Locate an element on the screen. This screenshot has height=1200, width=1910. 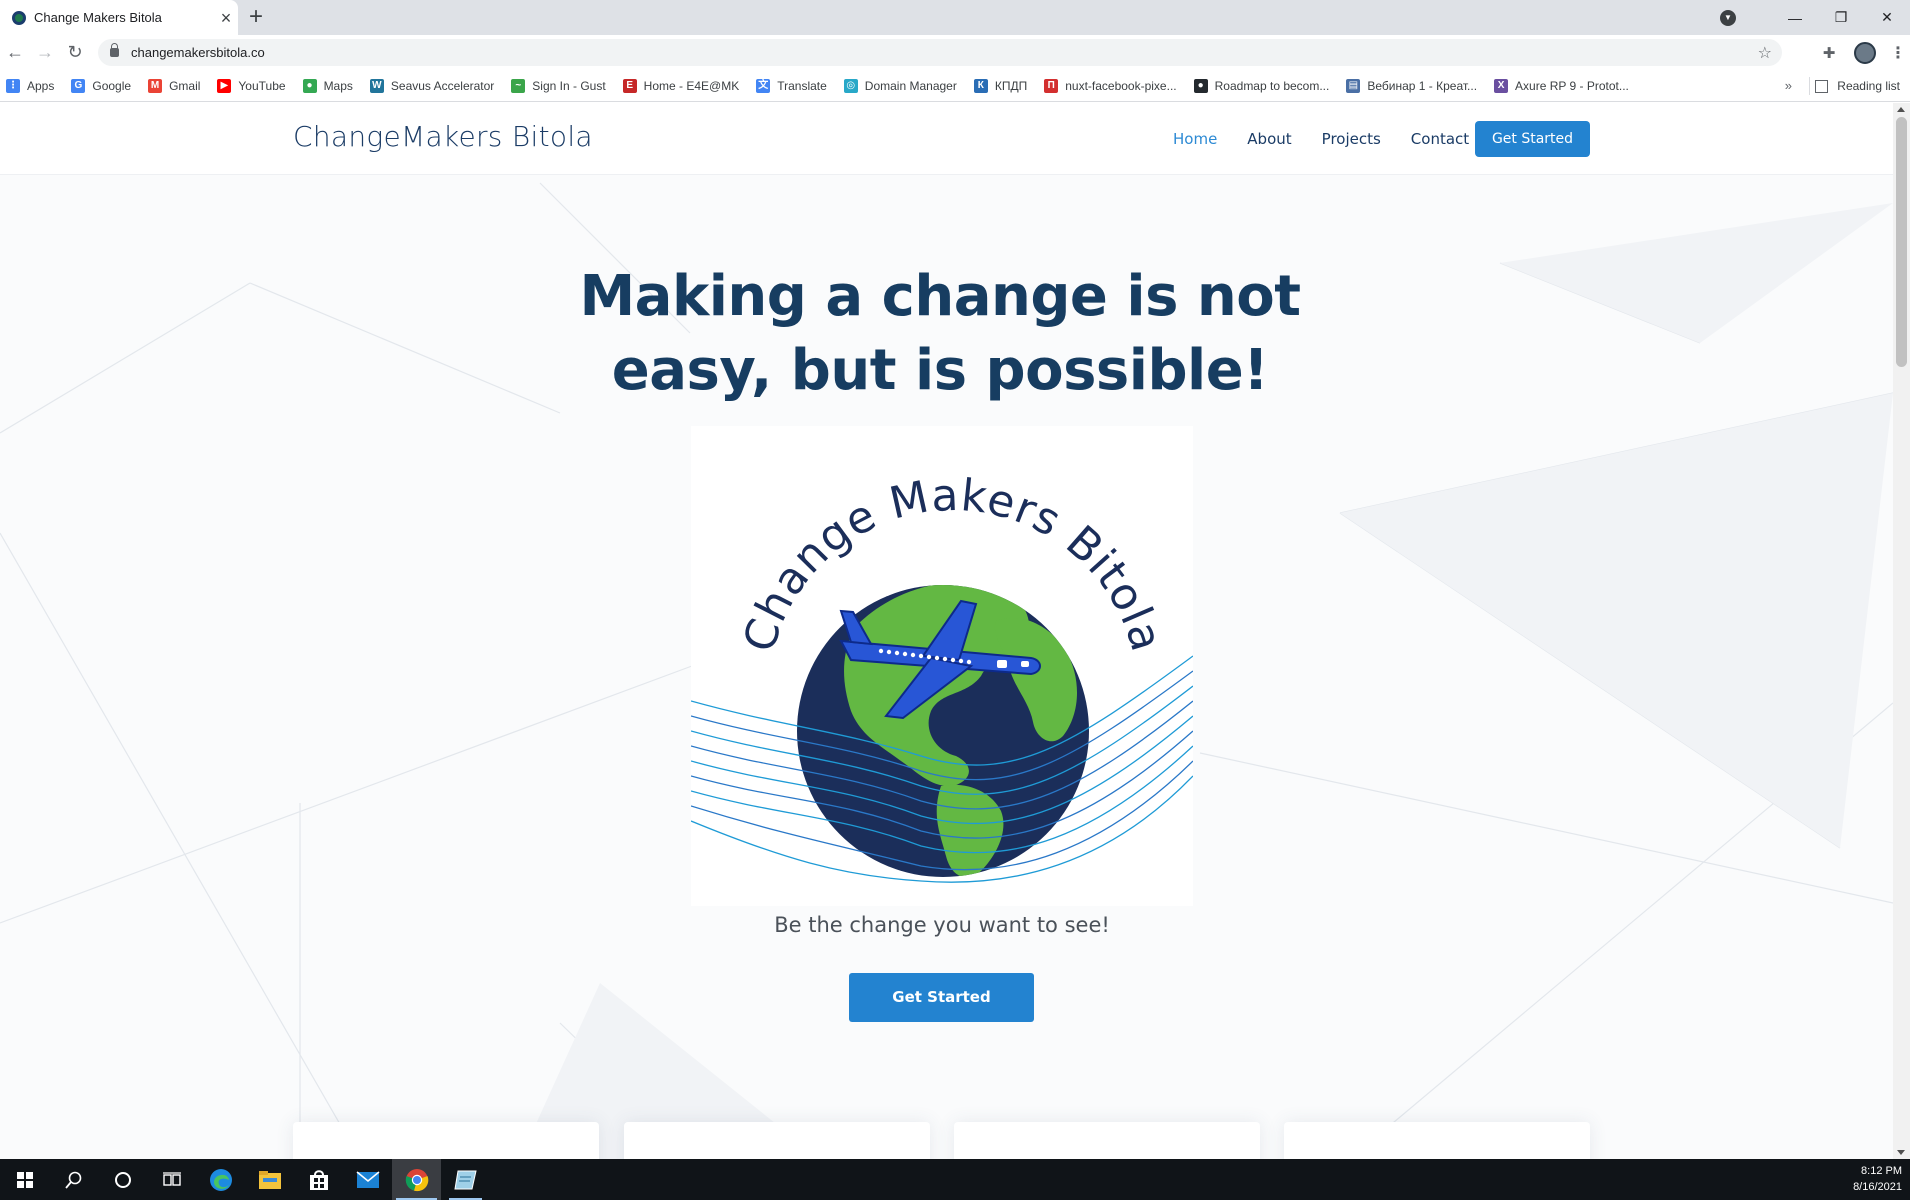
divider is located at coordinates (1809, 86).